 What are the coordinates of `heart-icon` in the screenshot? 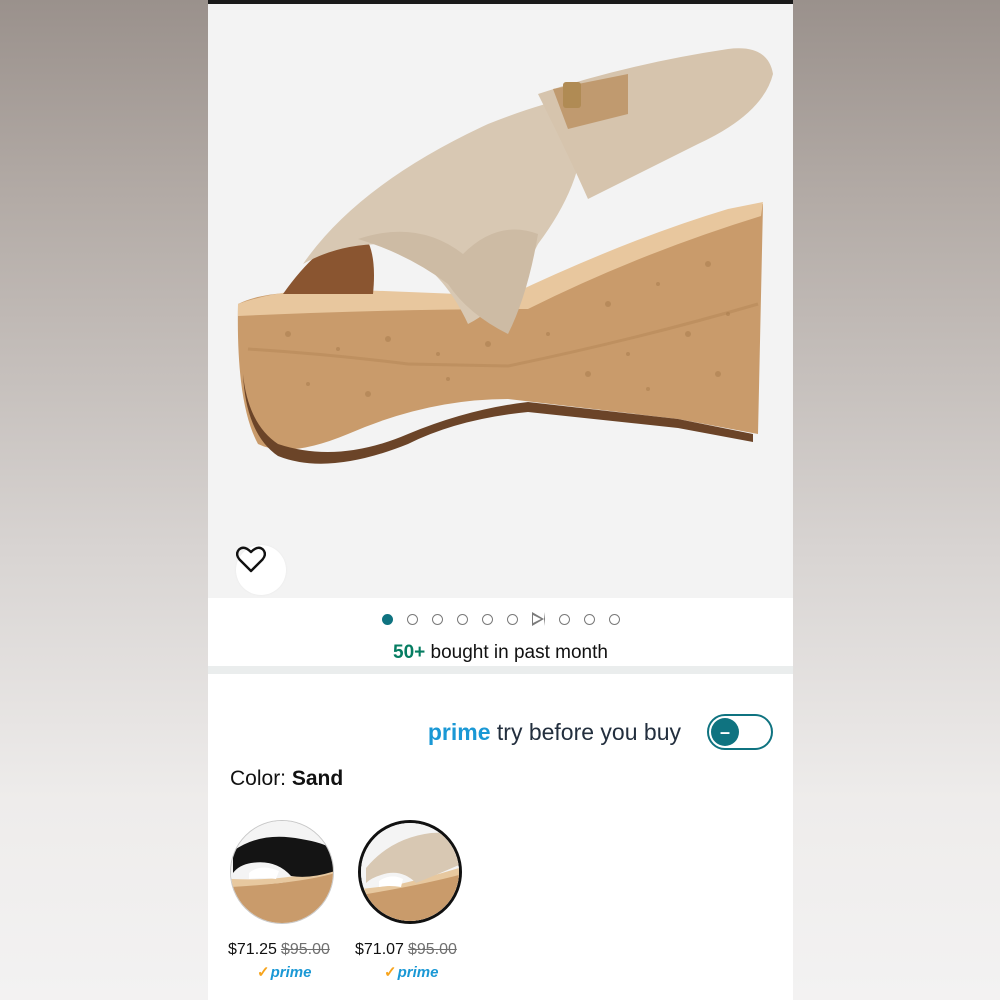 It's located at (251, 559).